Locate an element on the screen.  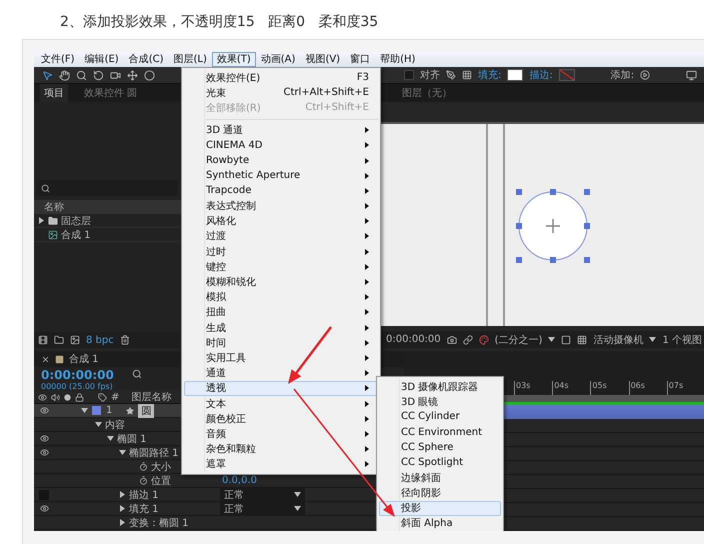
menu-item: 键控 is located at coordinates (281, 266).